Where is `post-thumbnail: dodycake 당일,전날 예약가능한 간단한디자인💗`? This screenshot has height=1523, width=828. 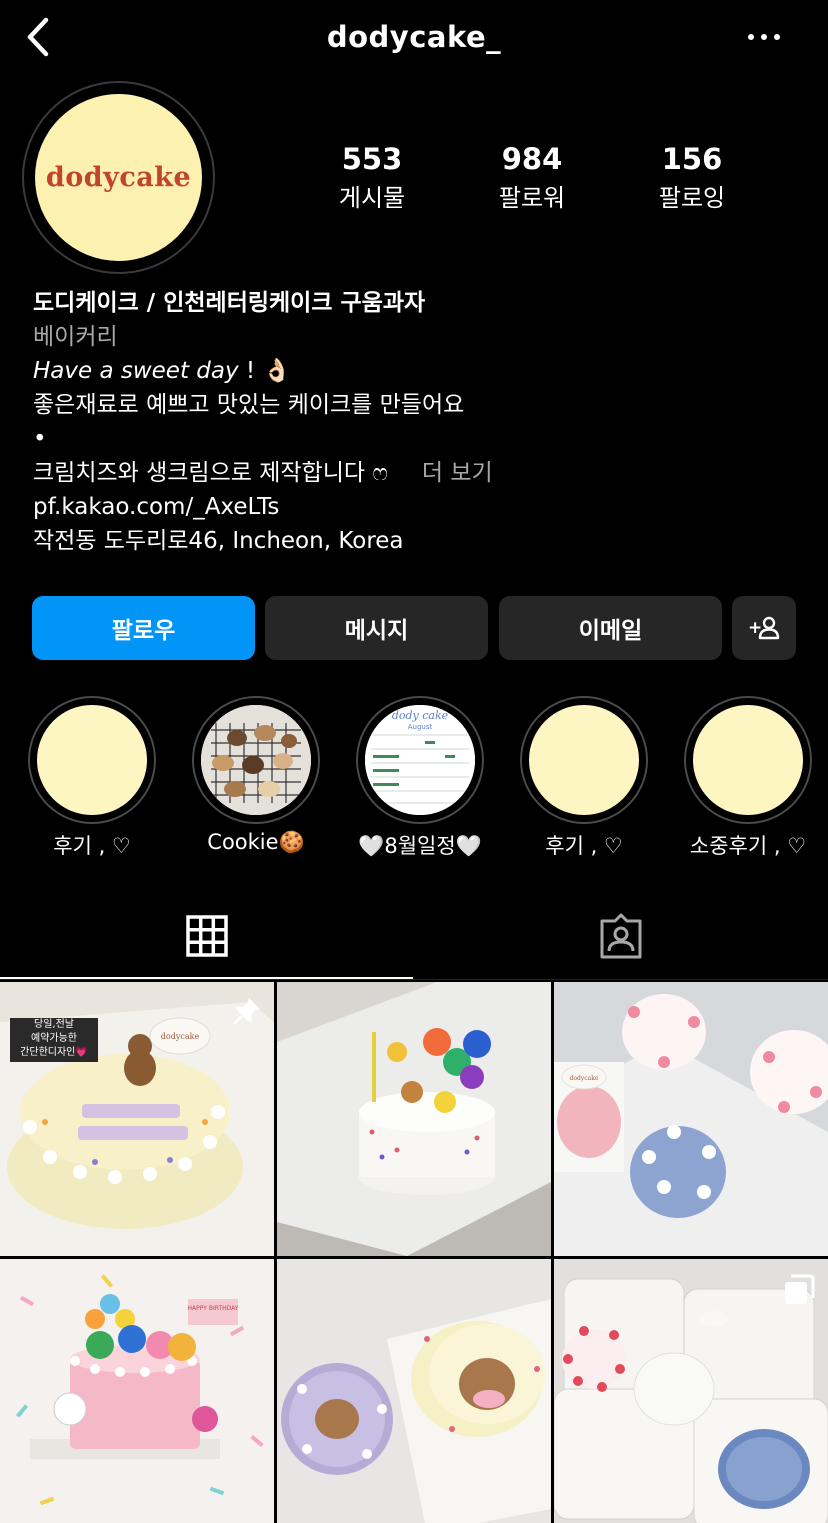
post-thumbnail: dodycake 당일,전날 예약가능한 간단한디자인💗 is located at coordinates (137, 1119).